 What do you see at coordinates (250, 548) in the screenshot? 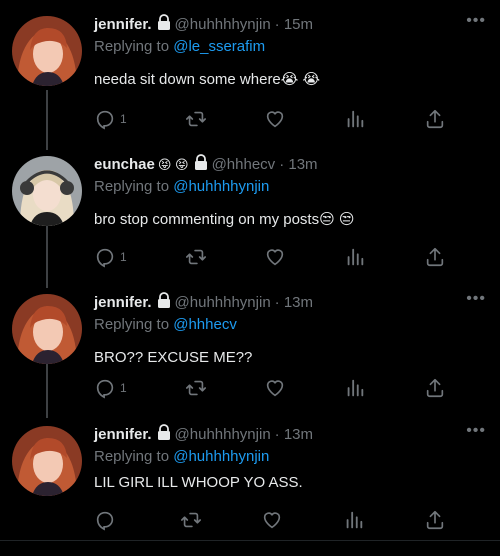
I see `next-tweet-edge` at bounding box center [250, 548].